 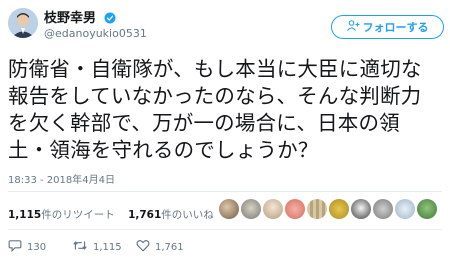 I want to click on display-name: 枝野幸男, so click(x=80, y=17).